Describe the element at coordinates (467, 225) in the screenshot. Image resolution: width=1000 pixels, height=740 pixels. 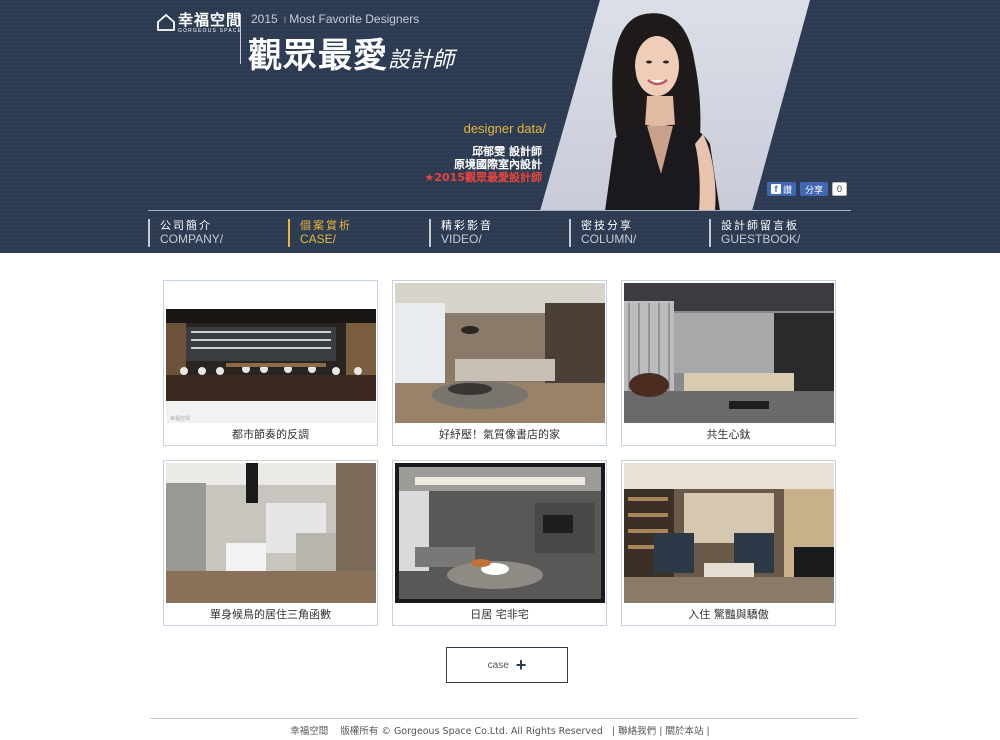
I see `nav-label-cn: 精彩影音` at that location.